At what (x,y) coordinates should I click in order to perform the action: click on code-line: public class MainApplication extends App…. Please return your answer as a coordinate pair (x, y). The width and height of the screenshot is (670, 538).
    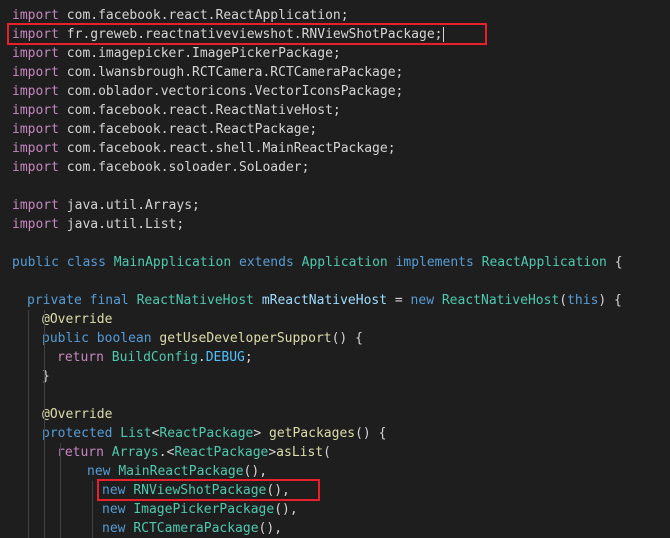
    Looking at the image, I should click on (317, 262).